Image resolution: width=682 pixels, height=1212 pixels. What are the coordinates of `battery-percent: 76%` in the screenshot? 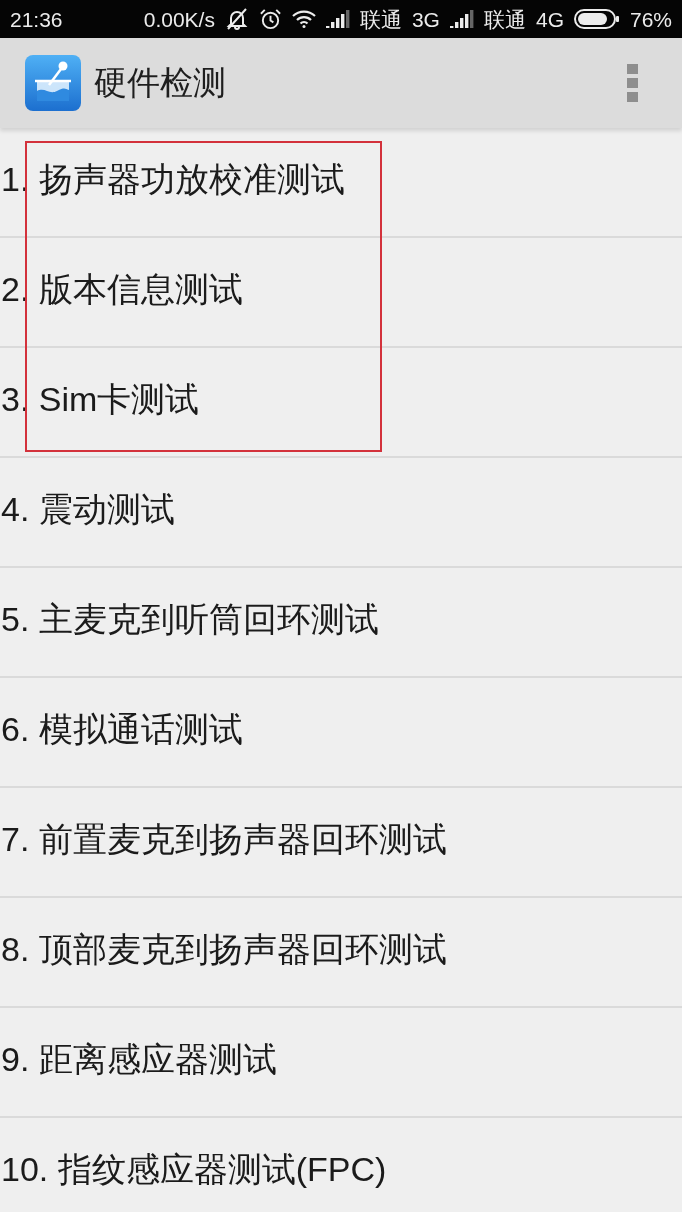 It's located at (650, 19).